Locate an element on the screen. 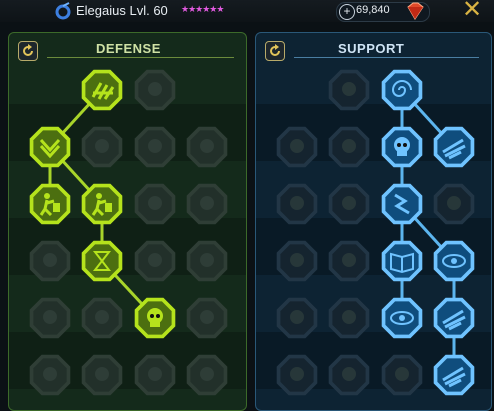 The image size is (494, 411). skill-node-sup-r5-c2 is located at coordinates (349, 318).